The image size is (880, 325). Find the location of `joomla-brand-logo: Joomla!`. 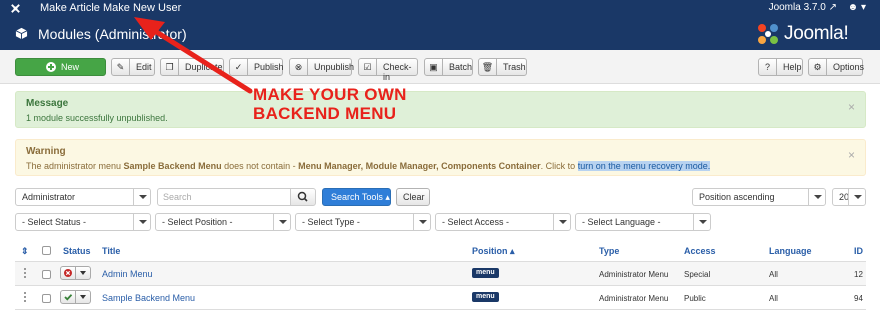

joomla-brand-logo: Joomla! is located at coordinates (811, 34).